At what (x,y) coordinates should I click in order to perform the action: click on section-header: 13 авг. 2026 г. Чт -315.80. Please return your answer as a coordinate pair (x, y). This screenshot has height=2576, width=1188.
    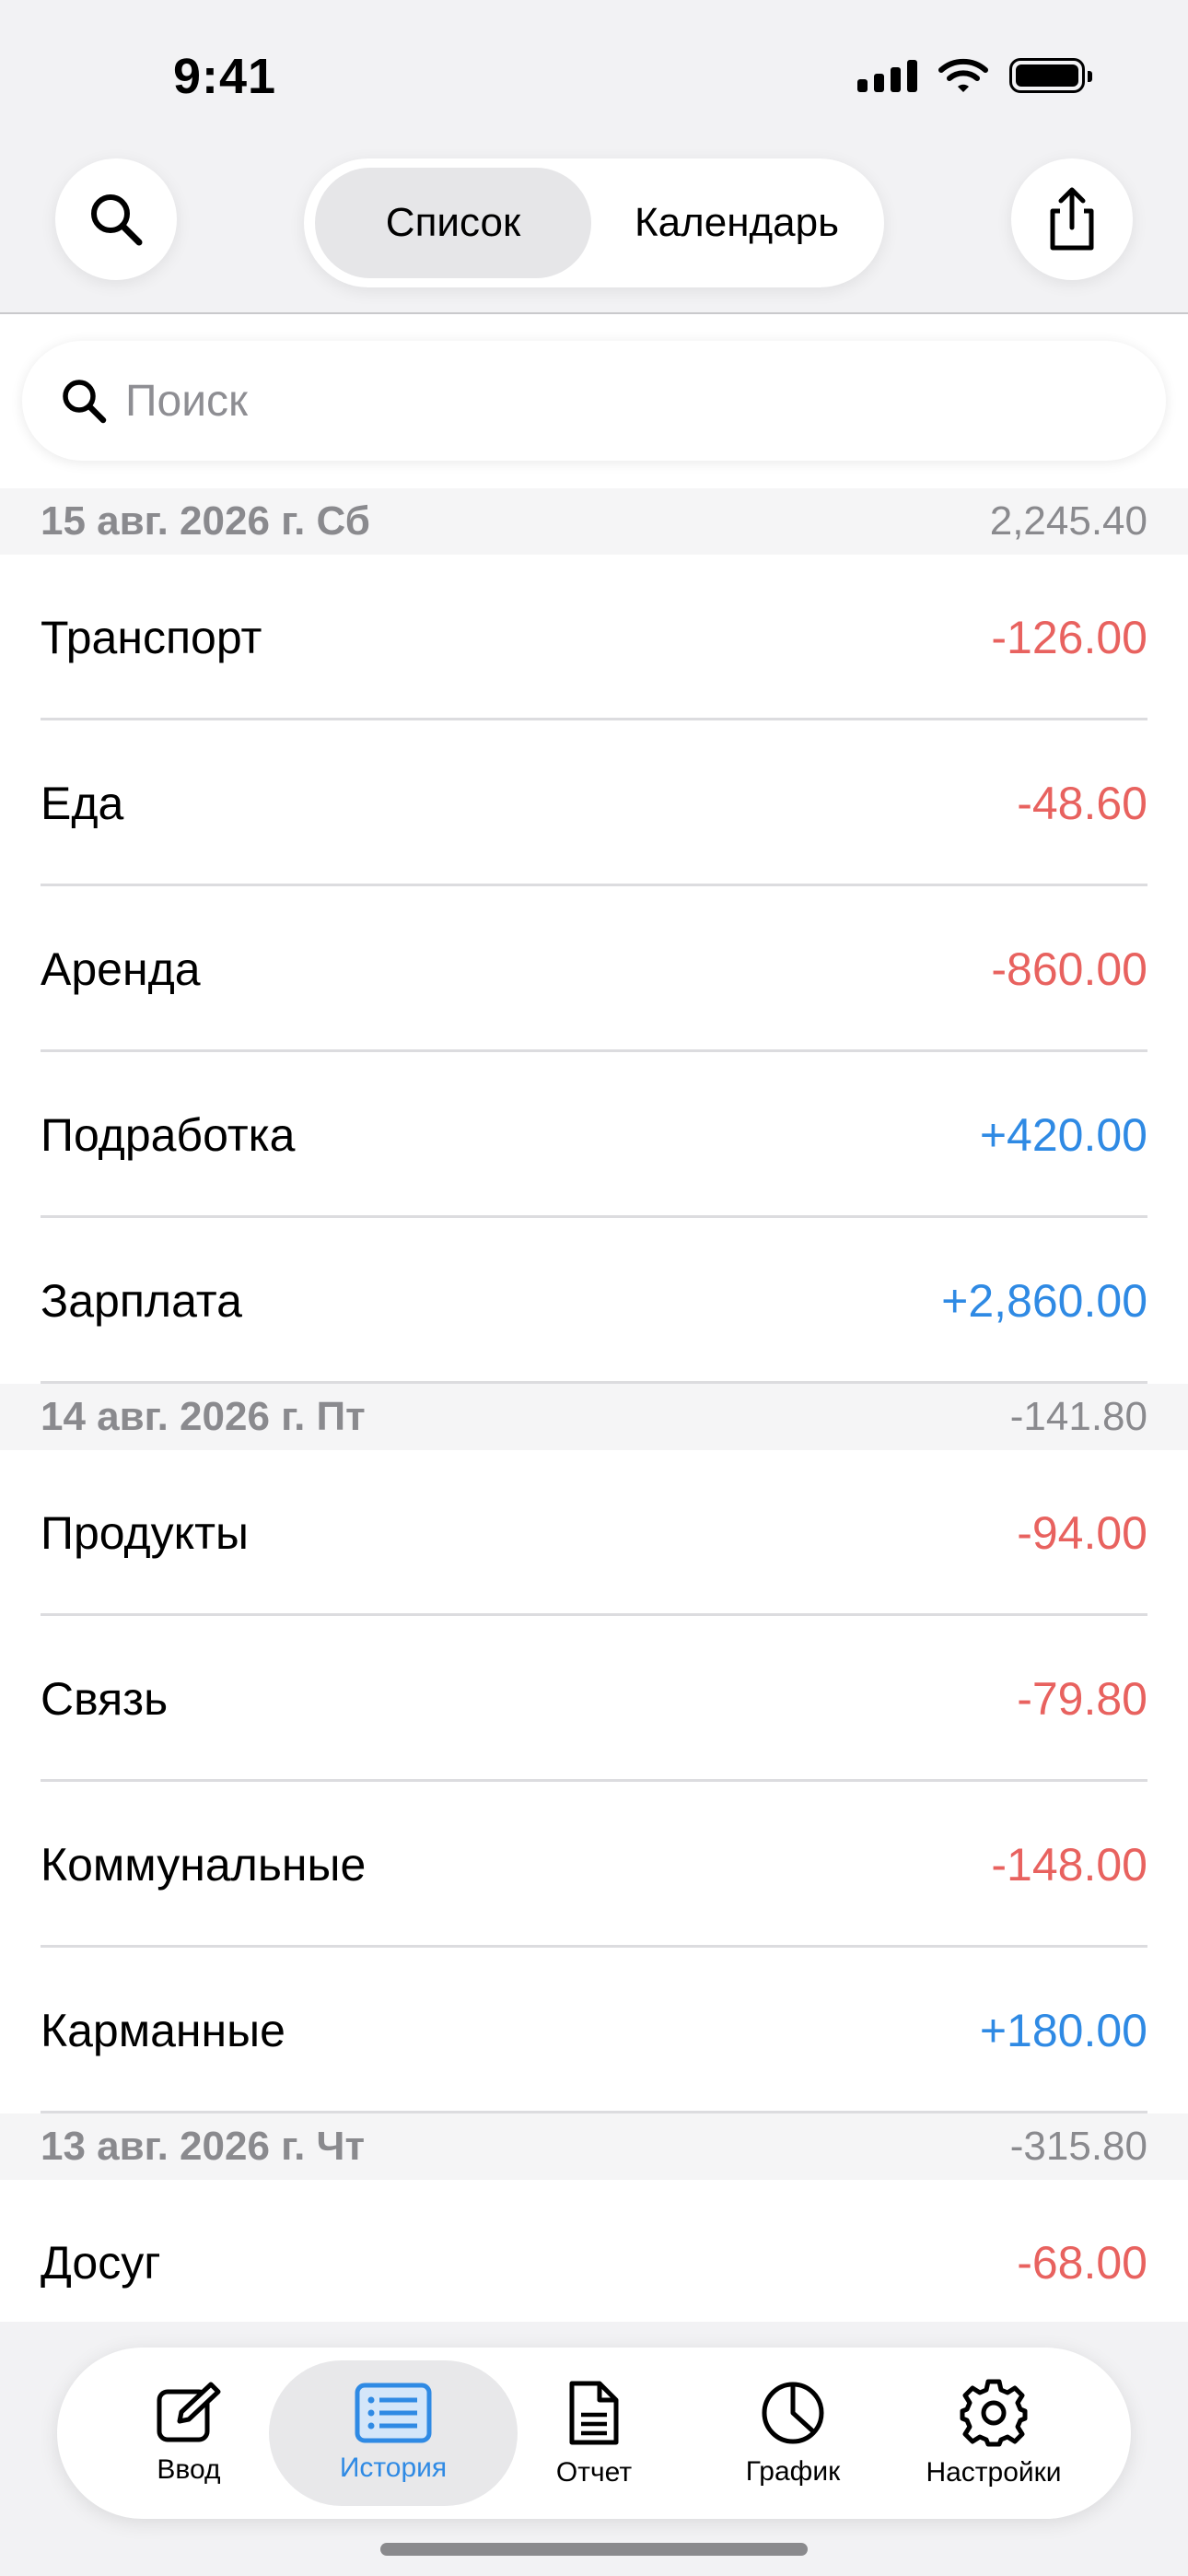
    Looking at the image, I should click on (594, 2146).